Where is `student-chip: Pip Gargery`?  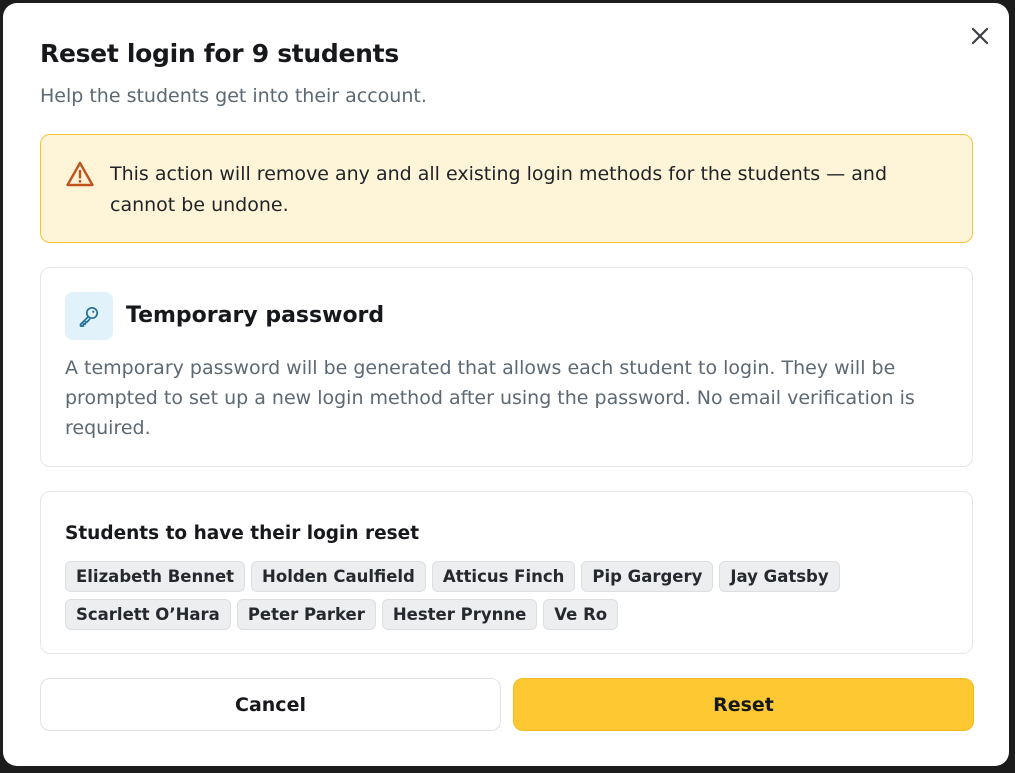 student-chip: Pip Gargery is located at coordinates (647, 576).